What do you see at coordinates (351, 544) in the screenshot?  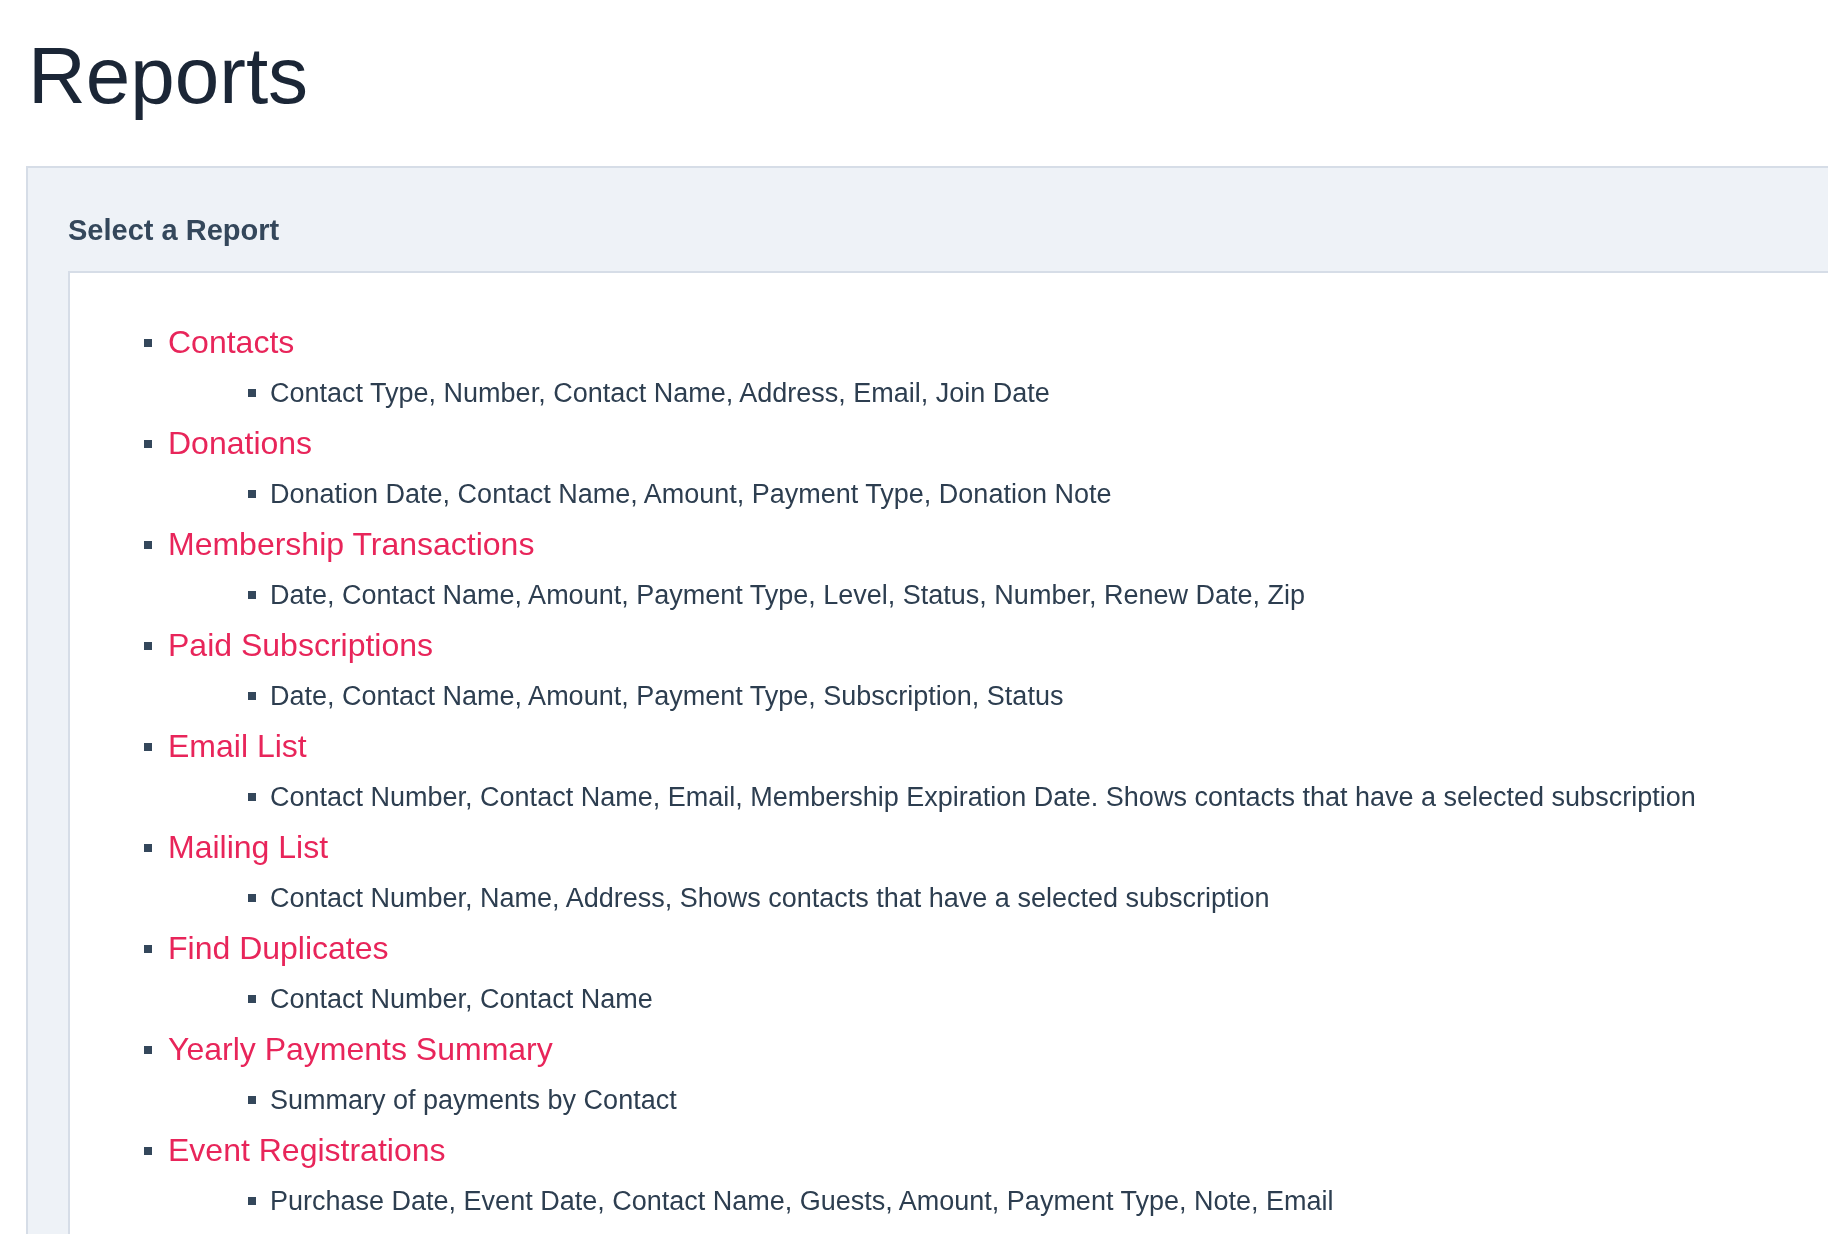 I see `report-link: Membership Transactions` at bounding box center [351, 544].